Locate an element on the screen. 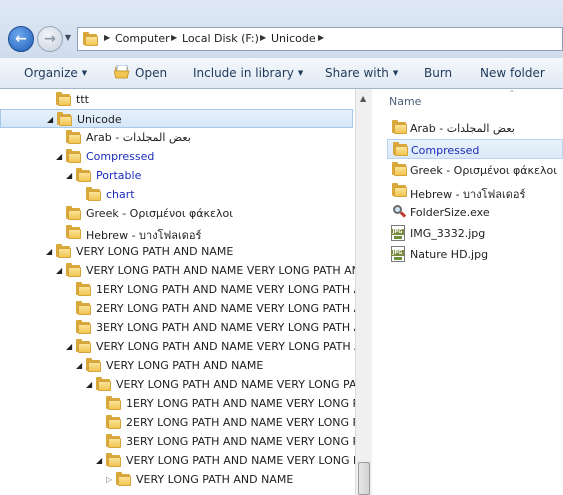  tree-item-label: Compressed is located at coordinates (120, 156).